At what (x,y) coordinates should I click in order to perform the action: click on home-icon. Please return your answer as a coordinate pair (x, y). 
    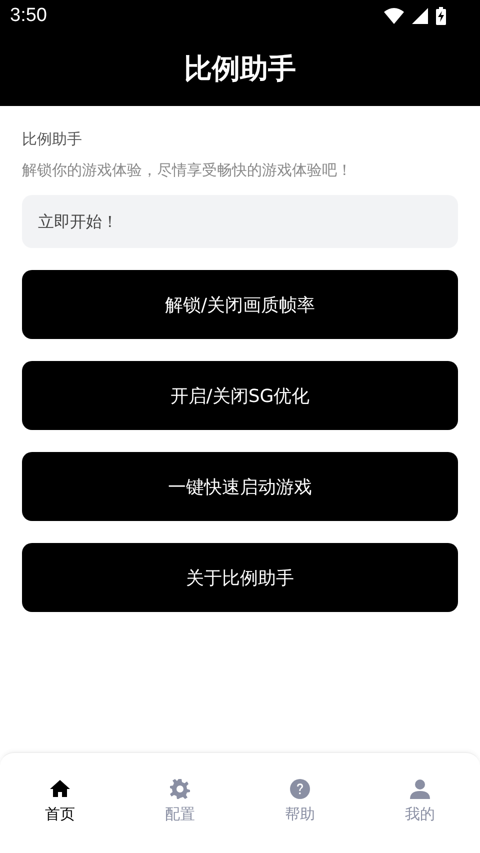
    Looking at the image, I should click on (60, 789).